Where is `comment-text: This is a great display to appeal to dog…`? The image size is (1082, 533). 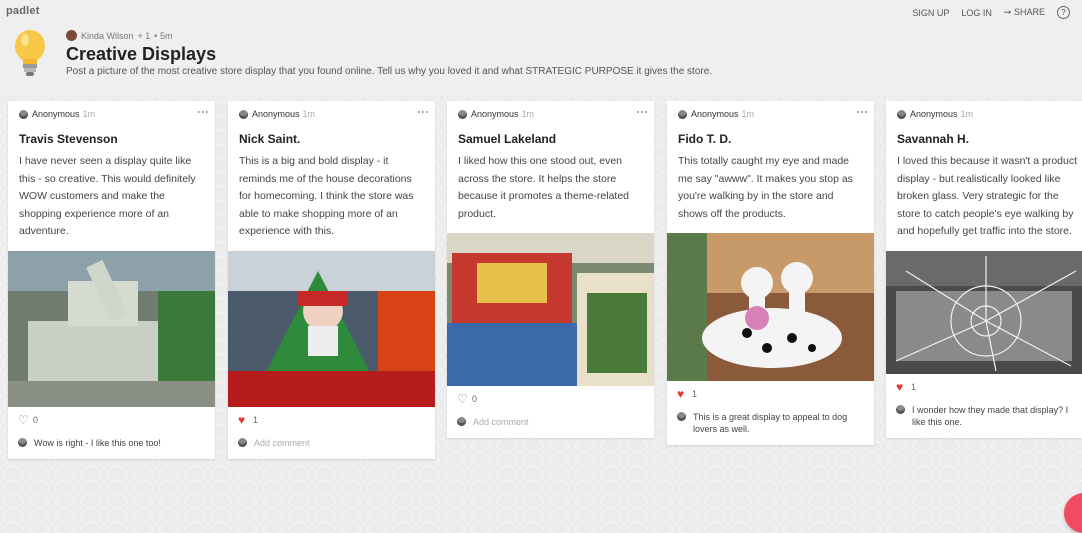
comment-text: This is a great display to appeal to dog… is located at coordinates (770, 423).